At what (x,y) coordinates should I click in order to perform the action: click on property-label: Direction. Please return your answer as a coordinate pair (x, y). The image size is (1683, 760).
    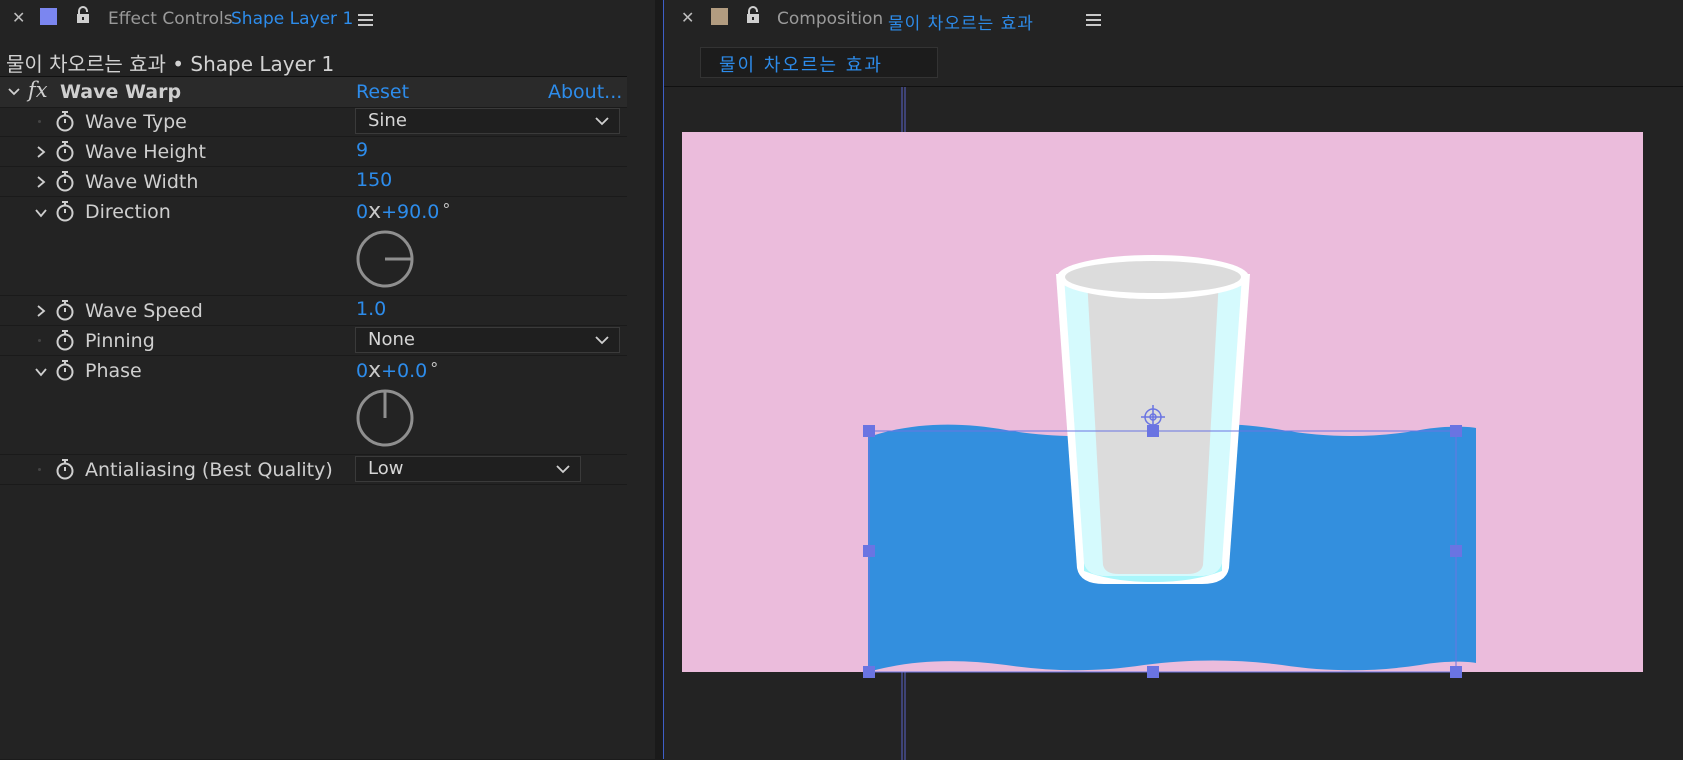
    Looking at the image, I should click on (128, 212).